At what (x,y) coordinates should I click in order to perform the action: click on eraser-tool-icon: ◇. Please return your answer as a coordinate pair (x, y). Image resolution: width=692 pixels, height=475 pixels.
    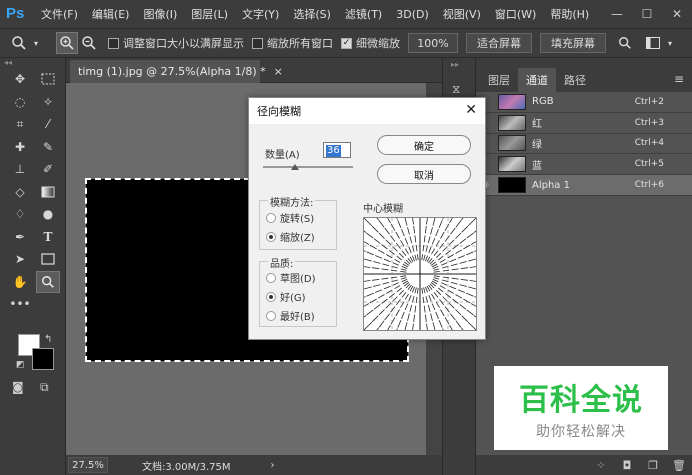
    Looking at the image, I should click on (20, 192).